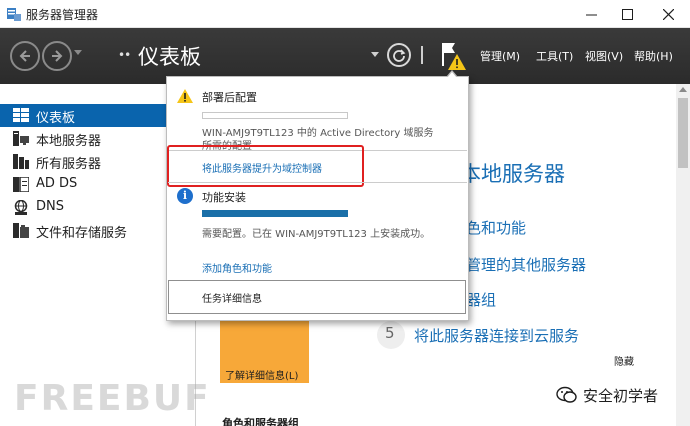  I want to click on maximize-button, so click(627, 14).